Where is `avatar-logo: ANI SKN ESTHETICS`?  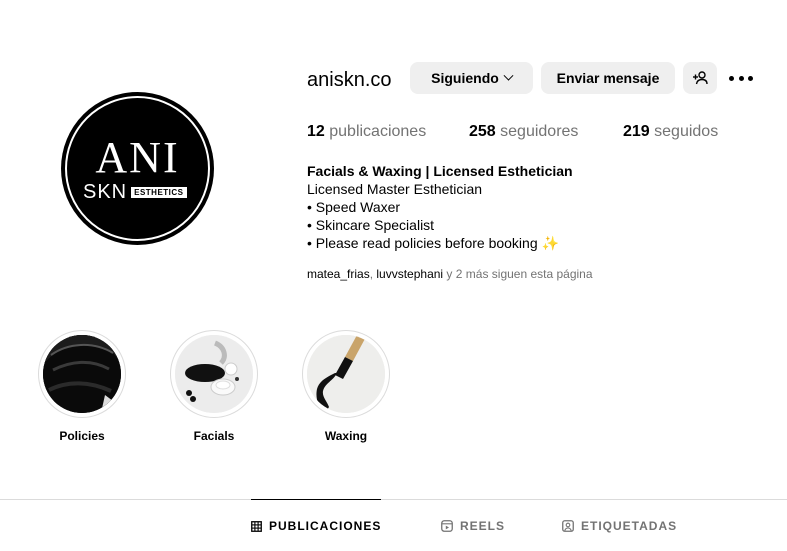
avatar-logo: ANI SKN ESTHETICS is located at coordinates (137, 168).